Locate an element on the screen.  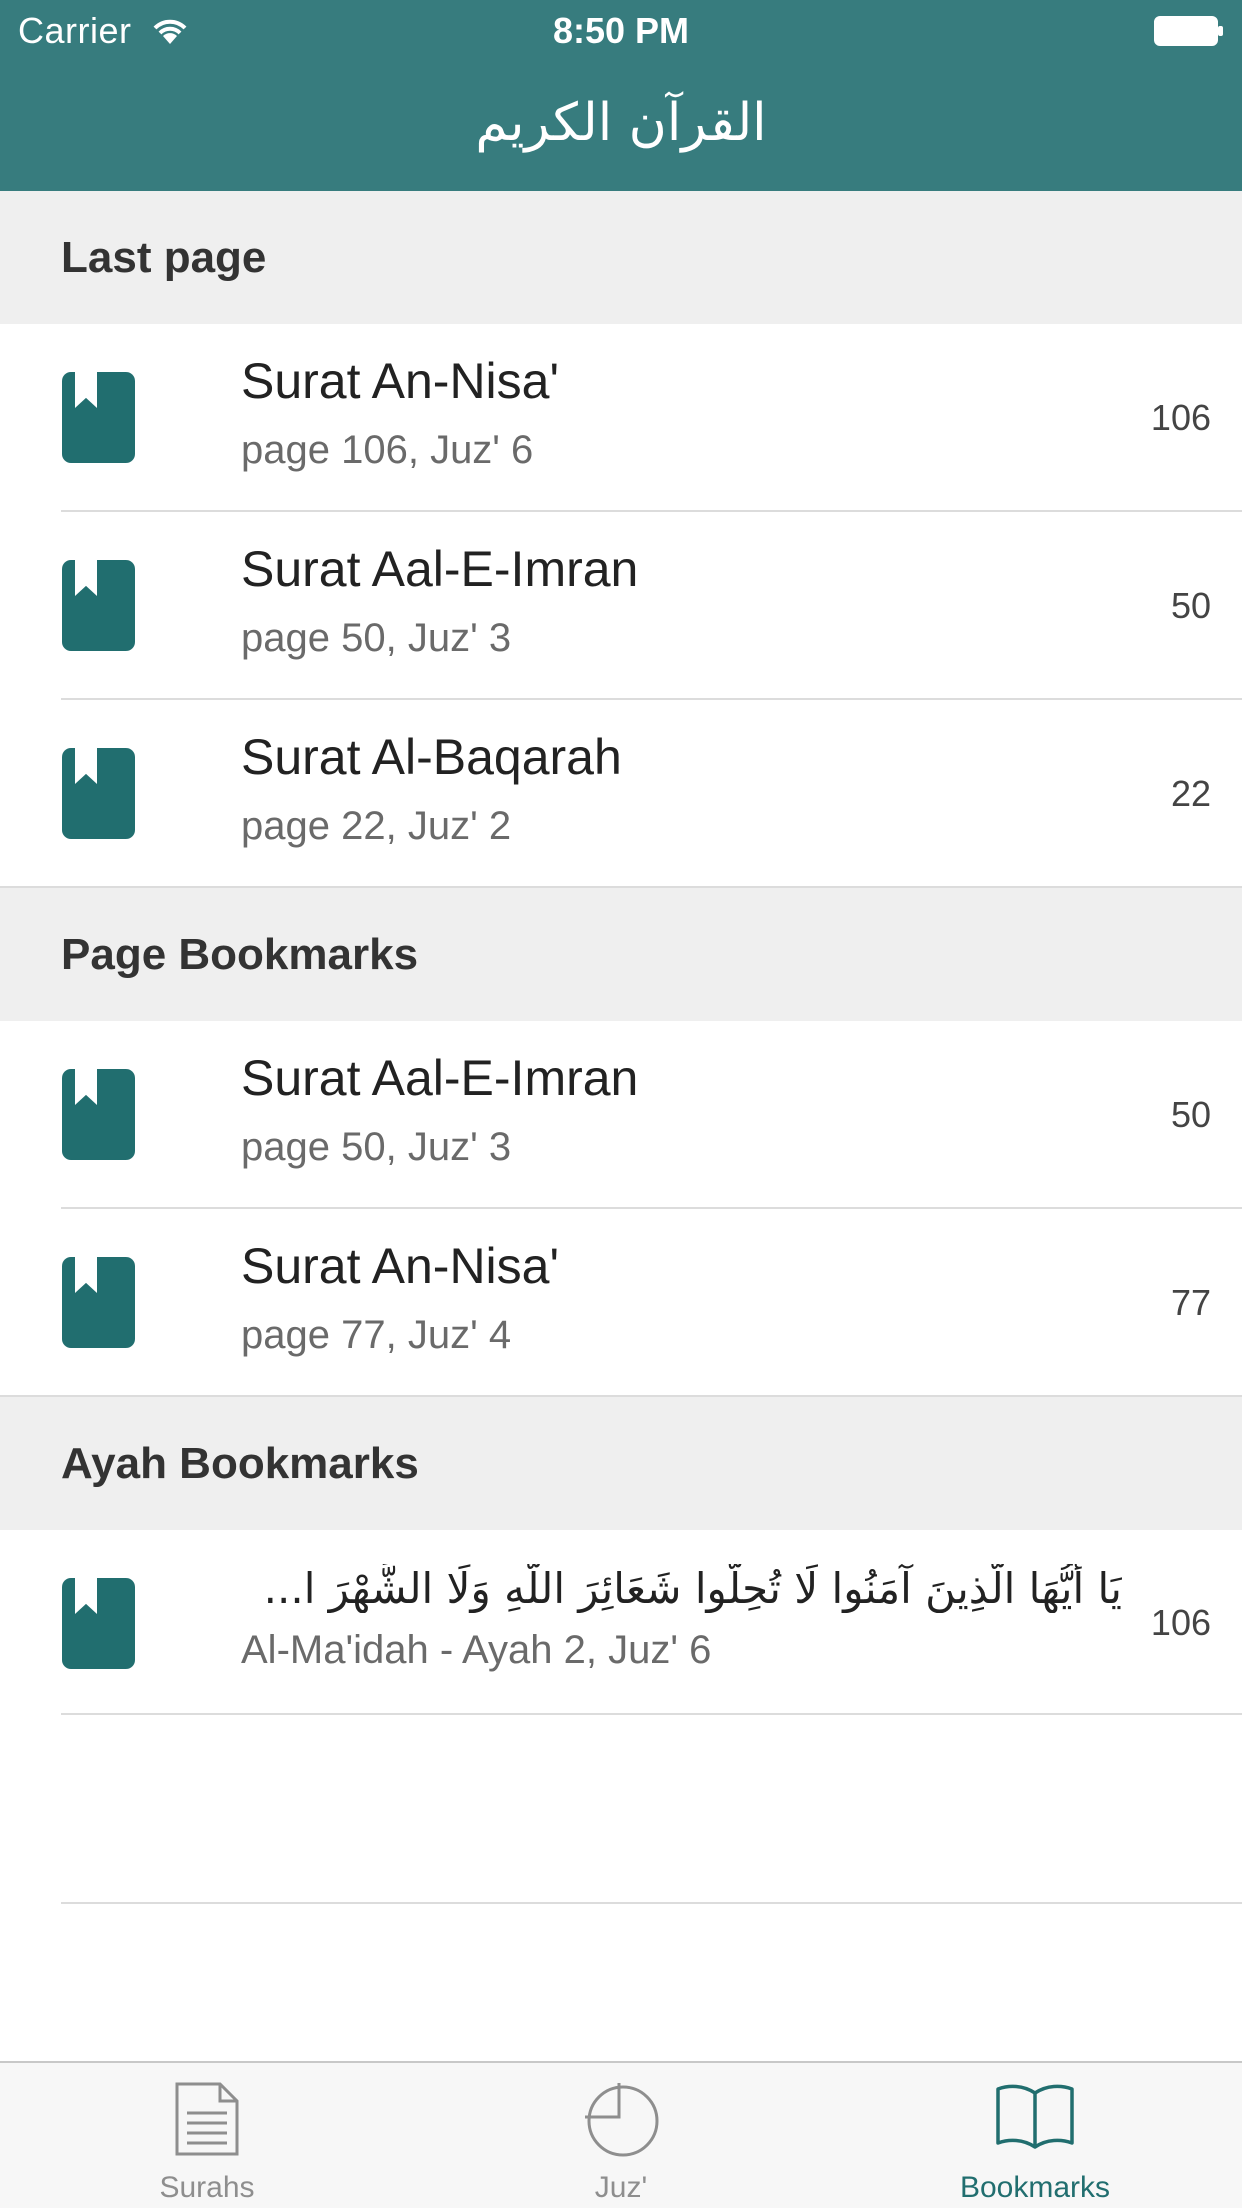
nav-title: القرآن الكريم is located at coordinates (621, 123).